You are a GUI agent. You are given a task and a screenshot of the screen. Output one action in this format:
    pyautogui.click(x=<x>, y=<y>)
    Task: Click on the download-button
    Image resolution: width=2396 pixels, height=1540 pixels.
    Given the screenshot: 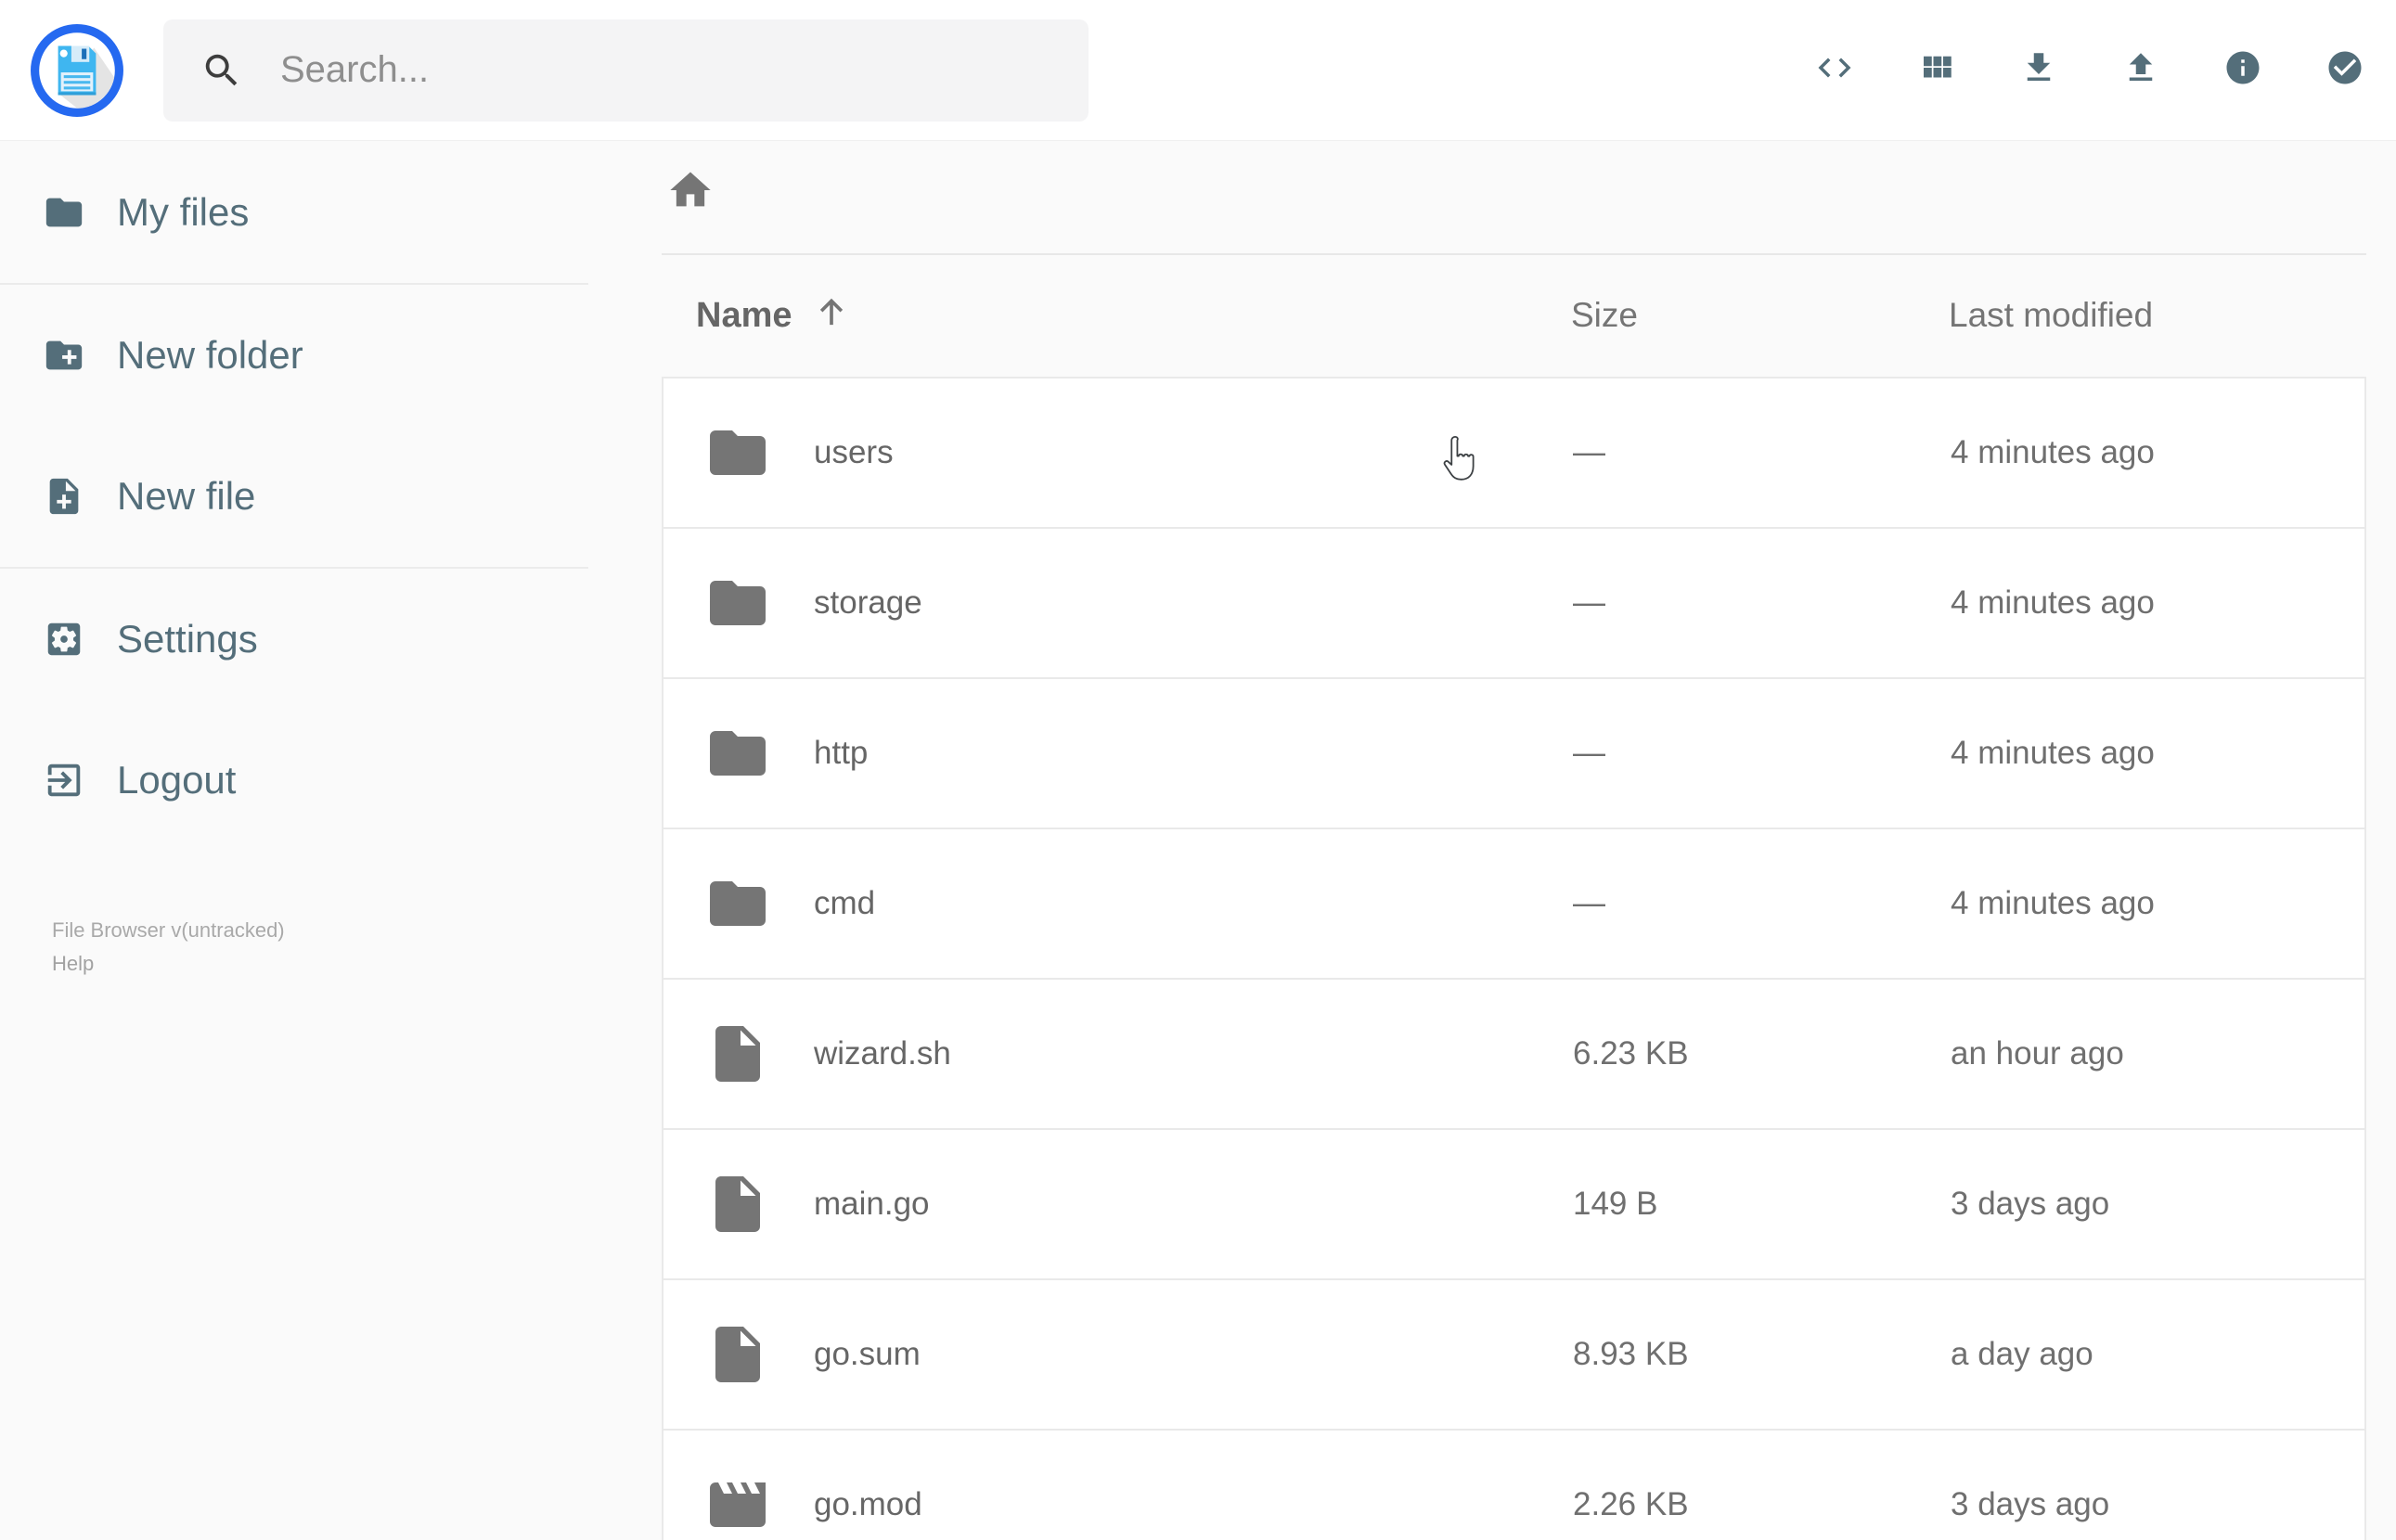 What is the action you would take?
    pyautogui.click(x=2039, y=70)
    